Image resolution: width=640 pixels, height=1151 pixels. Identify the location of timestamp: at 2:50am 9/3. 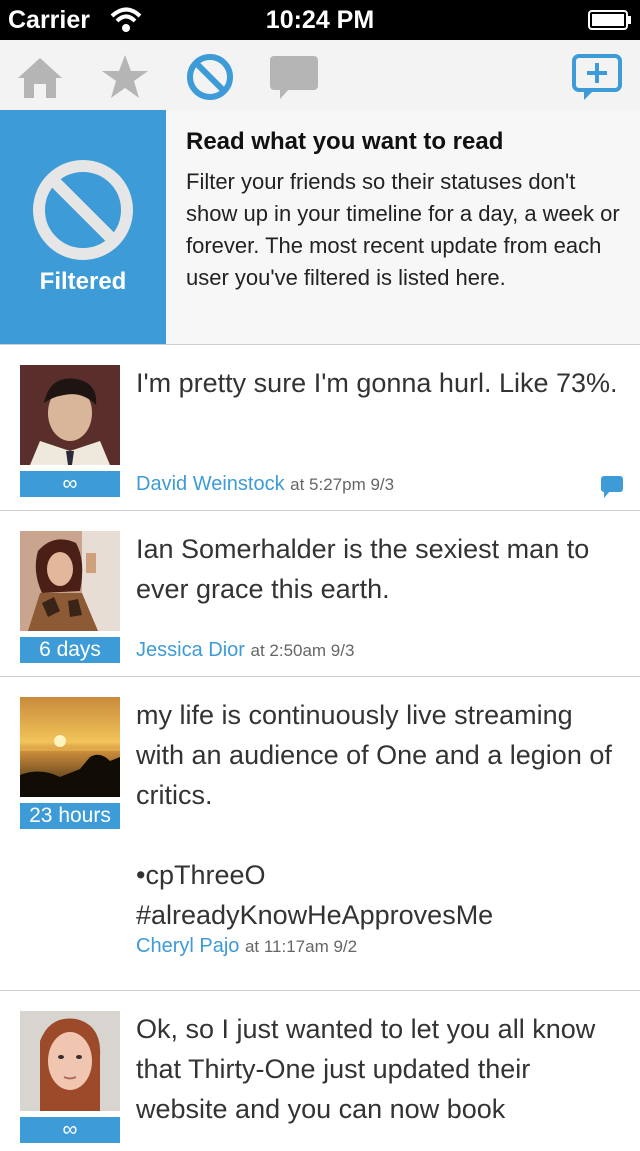
(302, 650).